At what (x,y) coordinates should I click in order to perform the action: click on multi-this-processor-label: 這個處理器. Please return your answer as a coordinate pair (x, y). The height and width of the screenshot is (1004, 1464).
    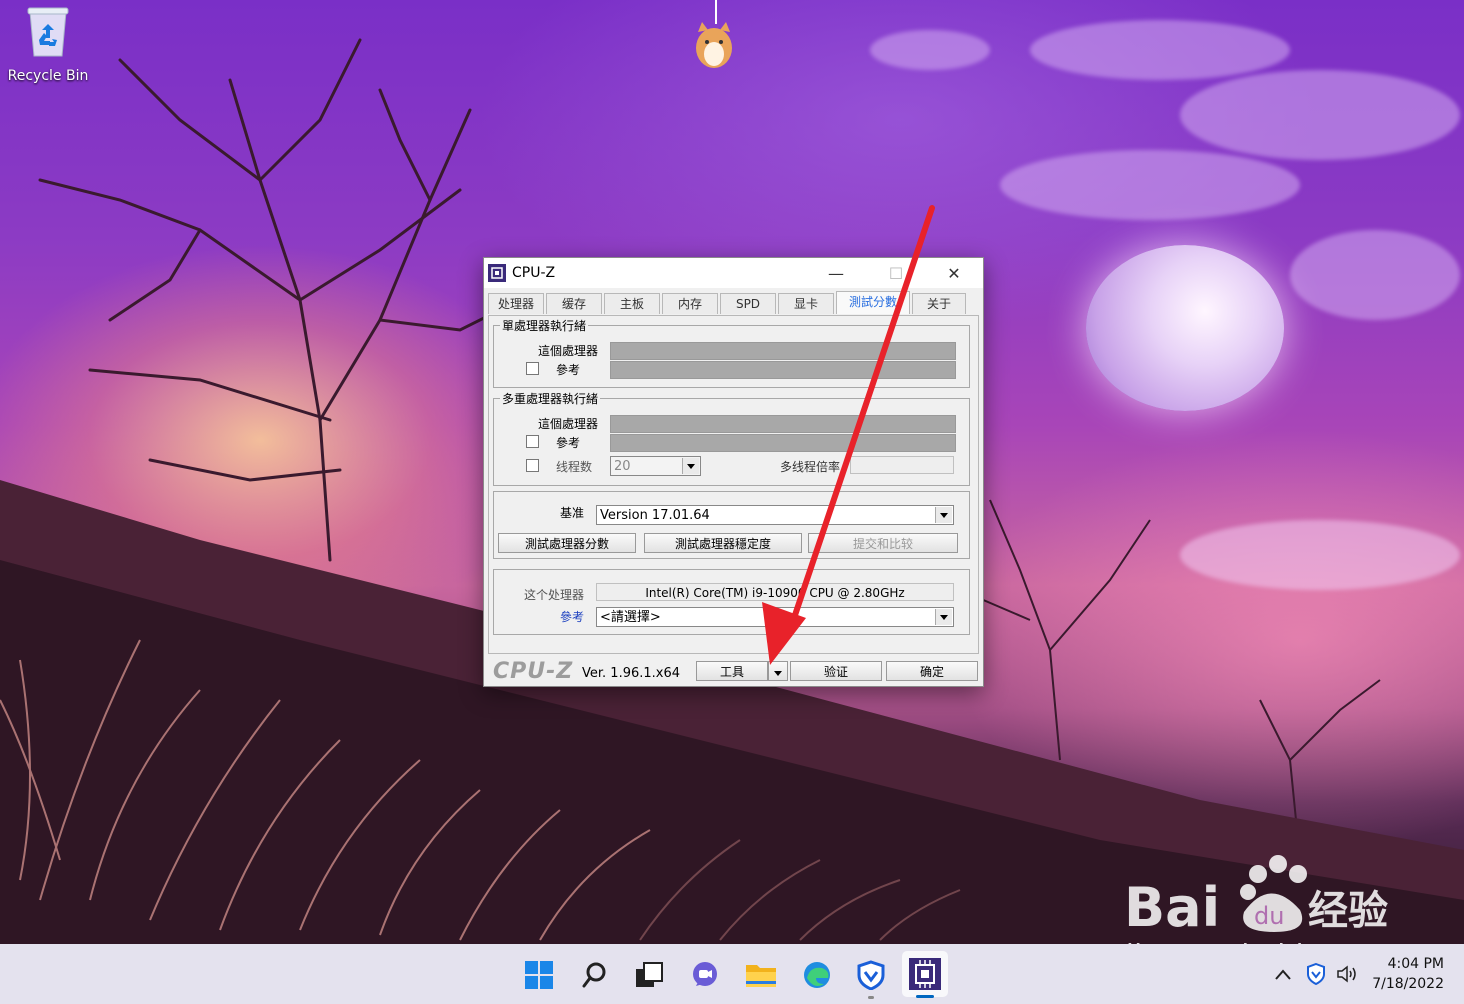
    Looking at the image, I should click on (568, 424).